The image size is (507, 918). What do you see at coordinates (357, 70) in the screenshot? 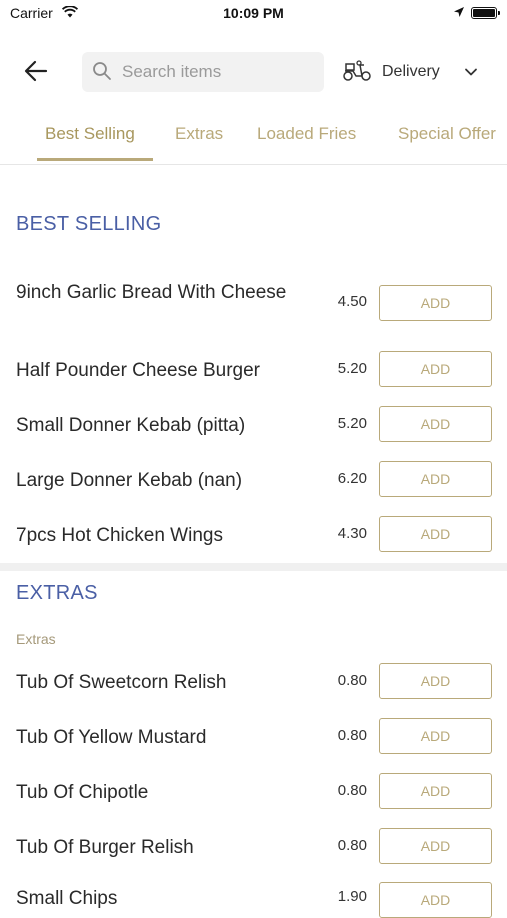
I see `delivery-scooter-icon` at bounding box center [357, 70].